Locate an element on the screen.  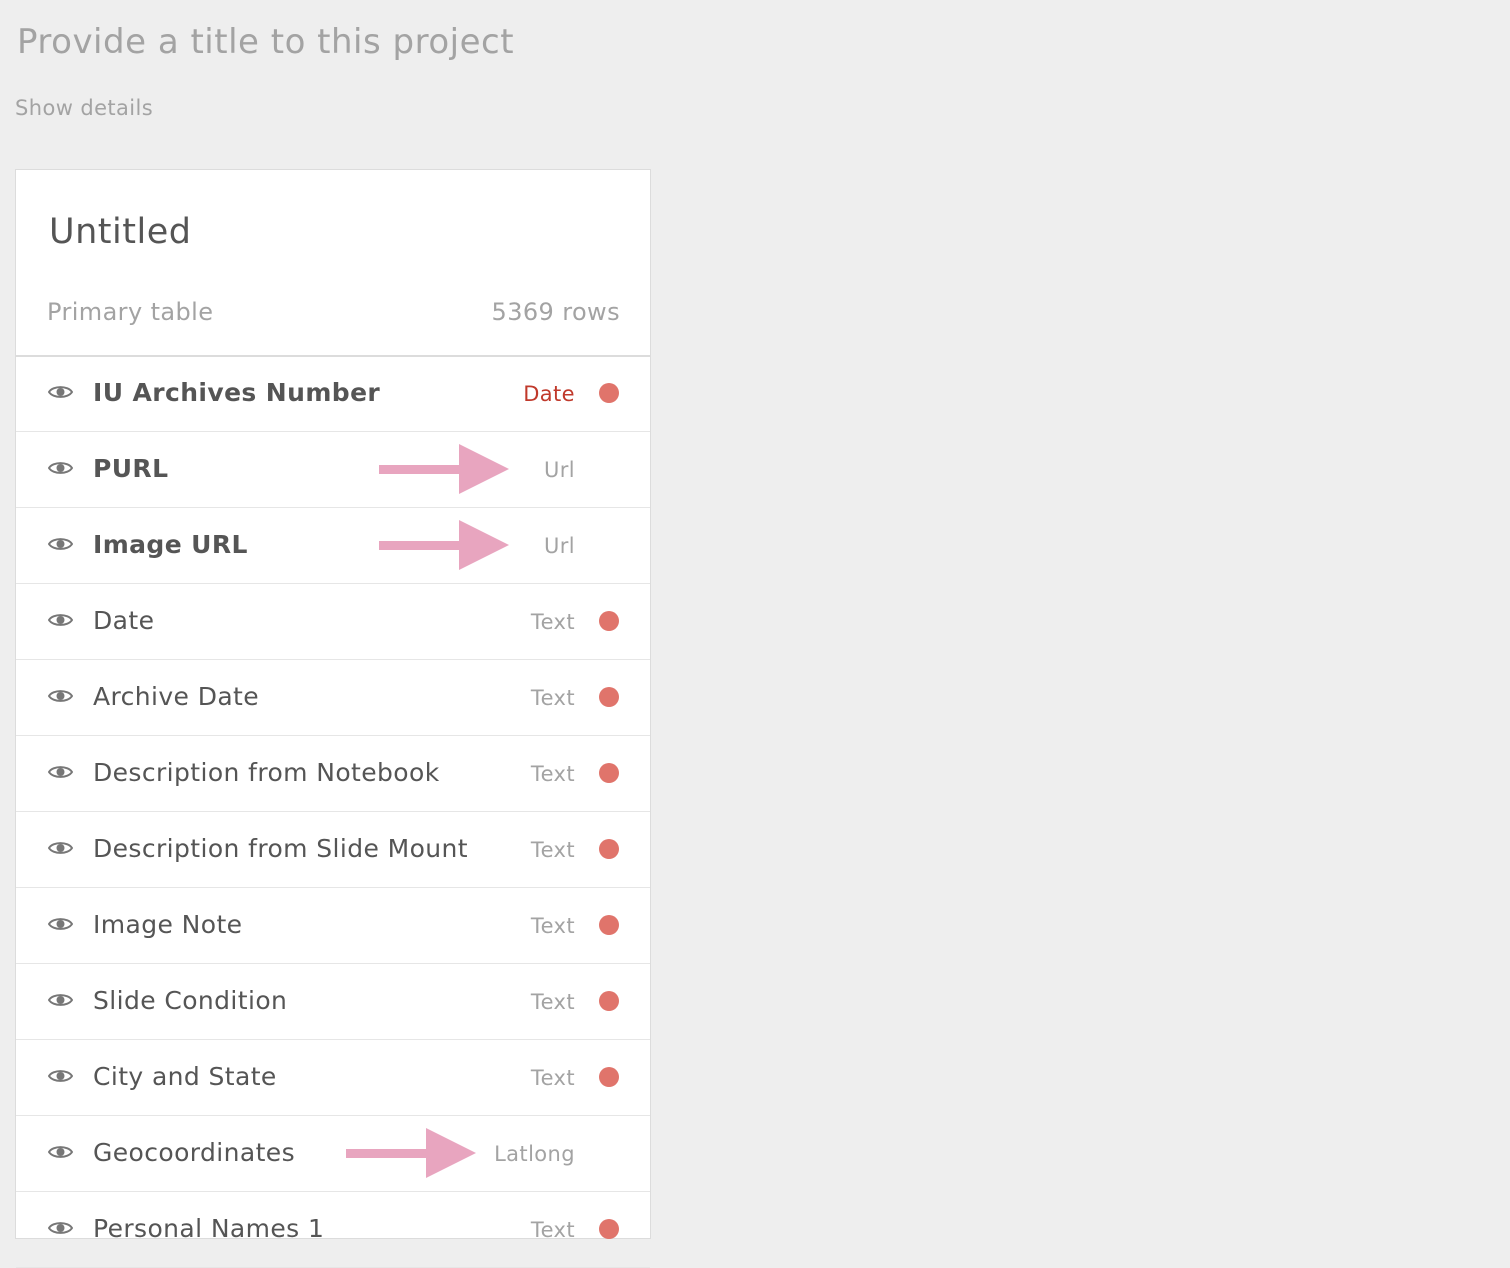
column-name: Image URL is located at coordinates (170, 544).